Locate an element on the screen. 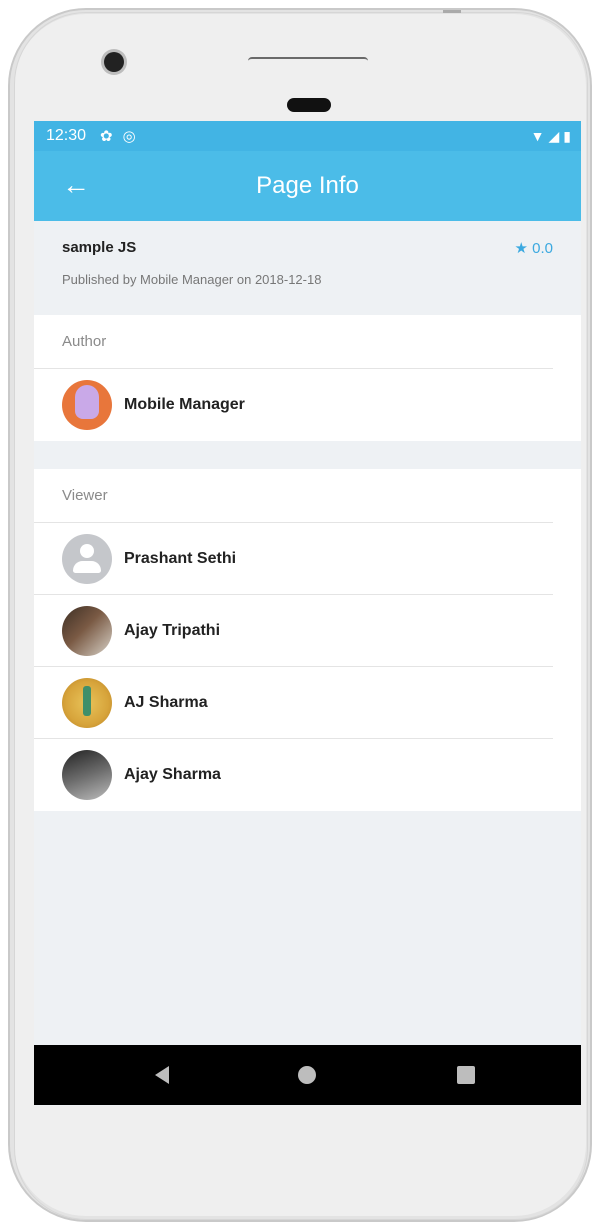 Image resolution: width=597 pixels, height=1226 pixels. viewer-name: Ajay Sharma is located at coordinates (172, 774).